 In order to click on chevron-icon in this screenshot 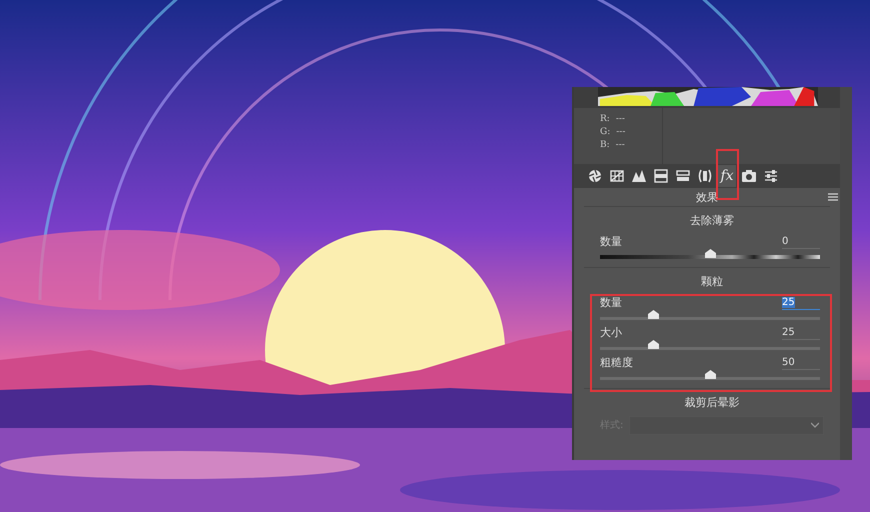, I will do `click(815, 425)`.